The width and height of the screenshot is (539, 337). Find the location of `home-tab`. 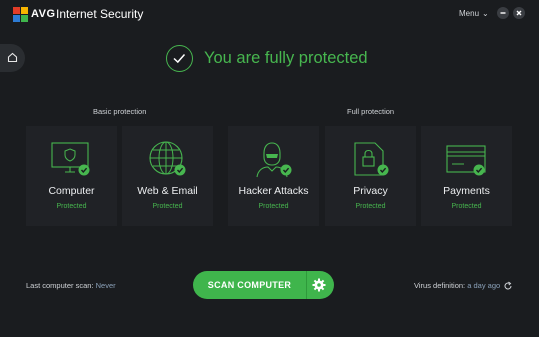

home-tab is located at coordinates (12, 58).